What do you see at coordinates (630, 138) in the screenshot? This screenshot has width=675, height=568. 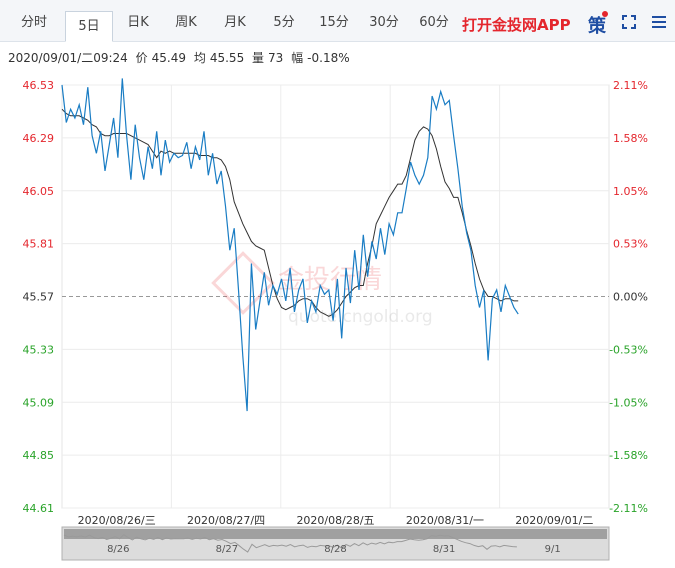 I see `y-tick-label-right: 1.58%` at bounding box center [630, 138].